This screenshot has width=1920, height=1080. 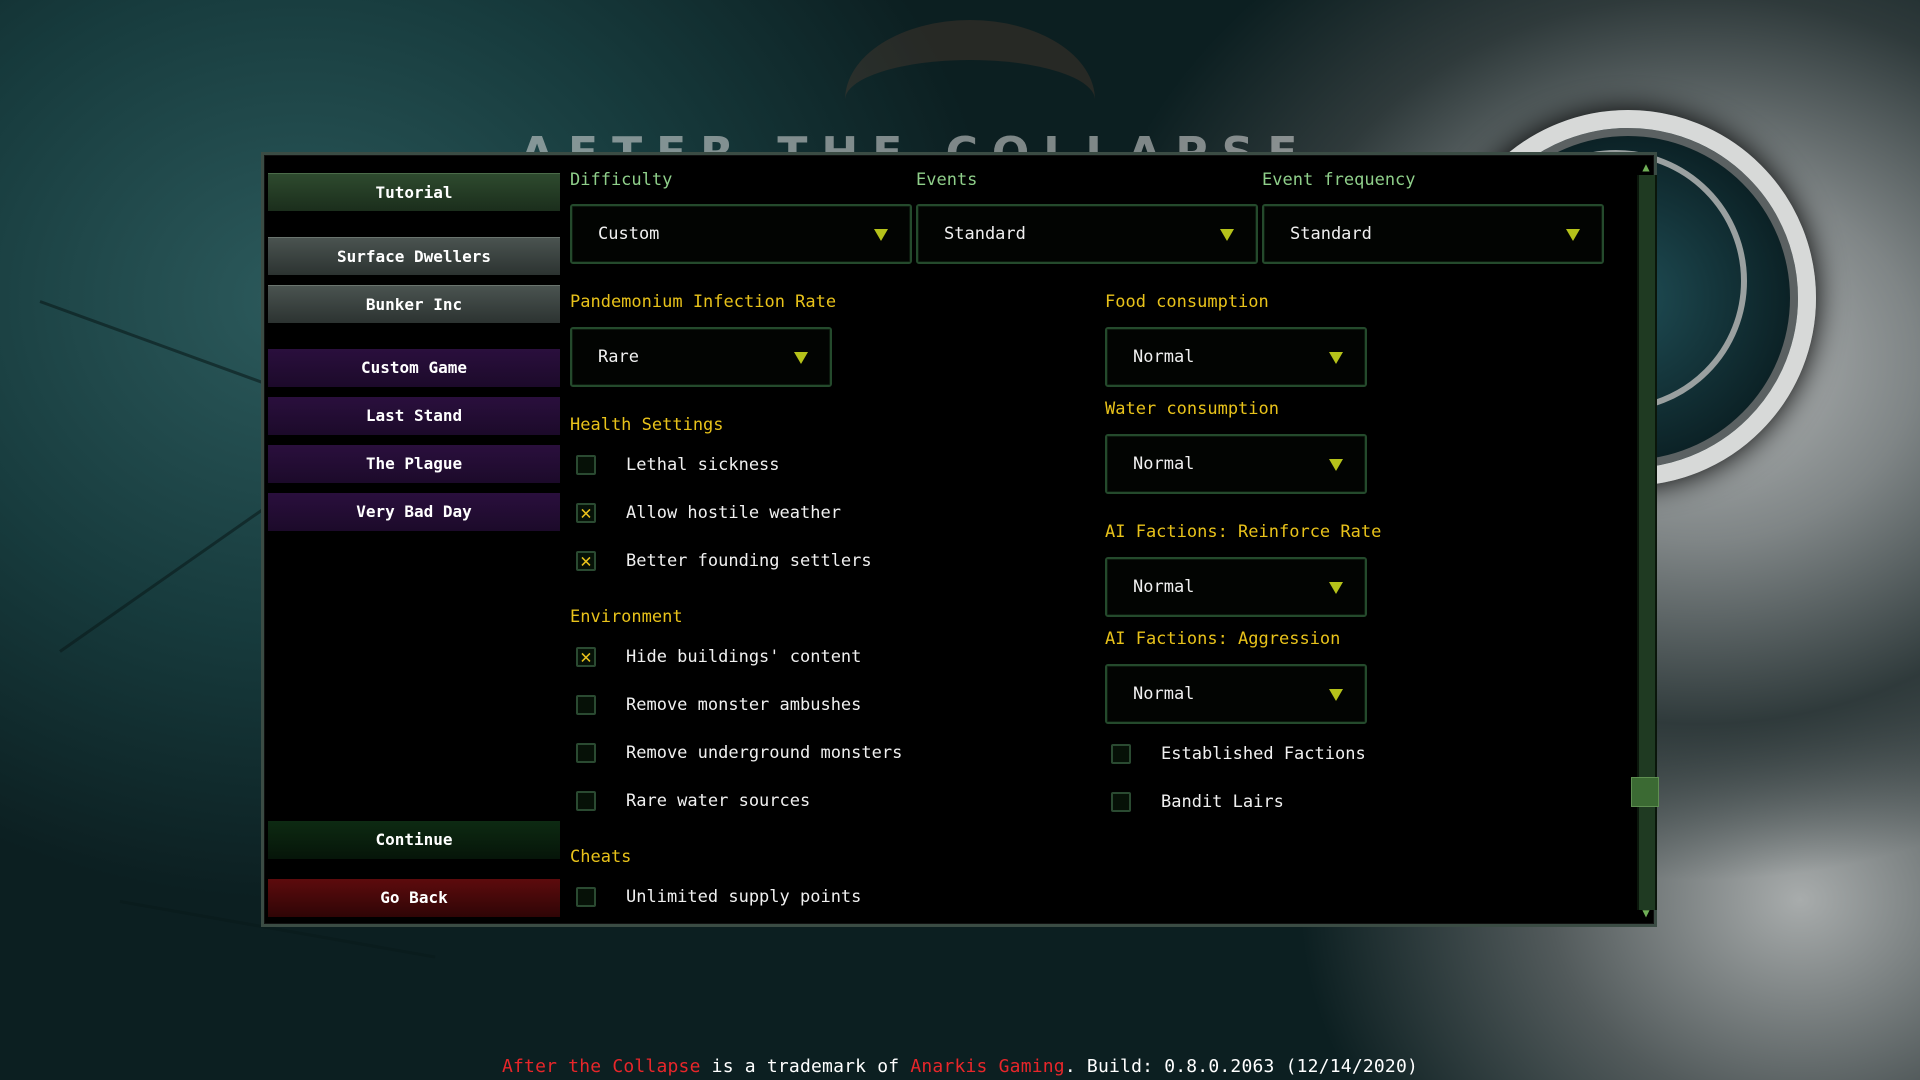 What do you see at coordinates (733, 513) in the screenshot?
I see `allow-hostile-weather-label: Allow hostile weather` at bounding box center [733, 513].